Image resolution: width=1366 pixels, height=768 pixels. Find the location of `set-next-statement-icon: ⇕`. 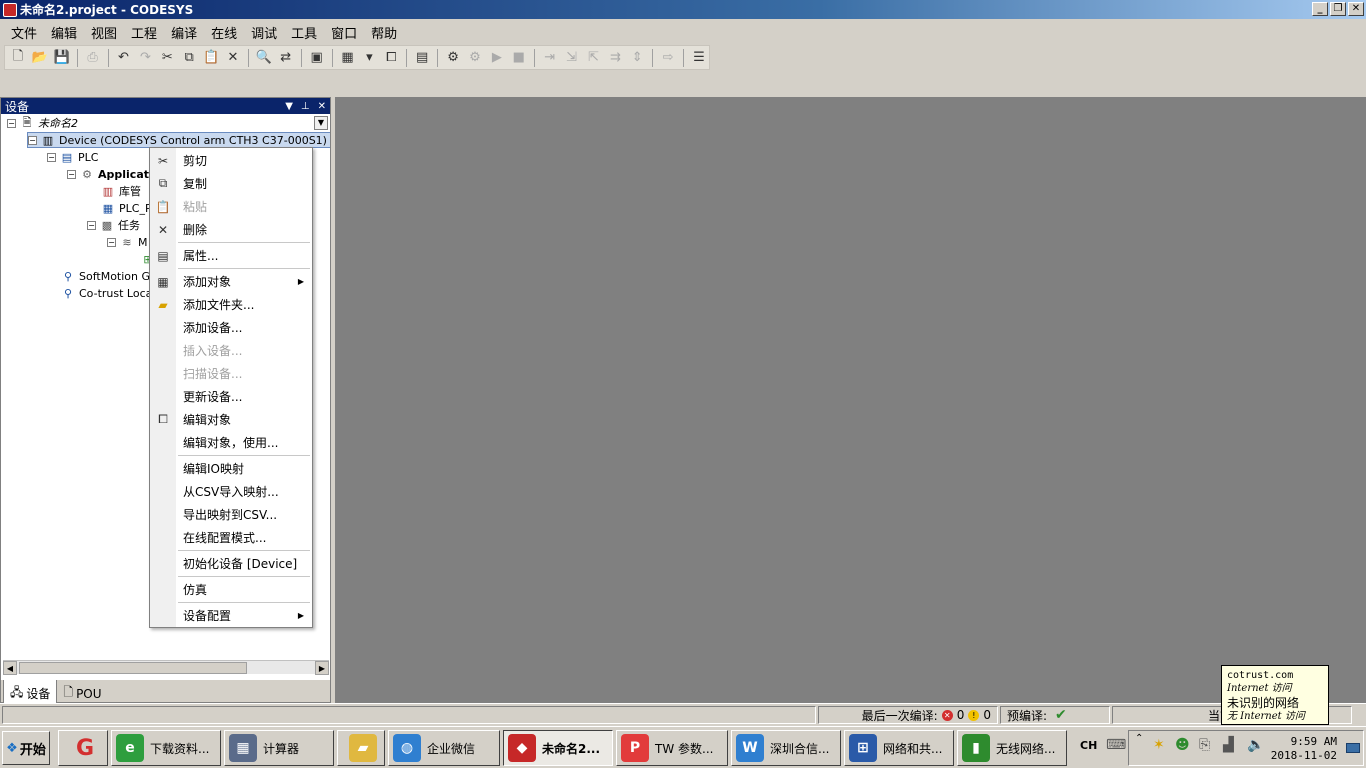

set-next-statement-icon: ⇕ is located at coordinates (637, 58).